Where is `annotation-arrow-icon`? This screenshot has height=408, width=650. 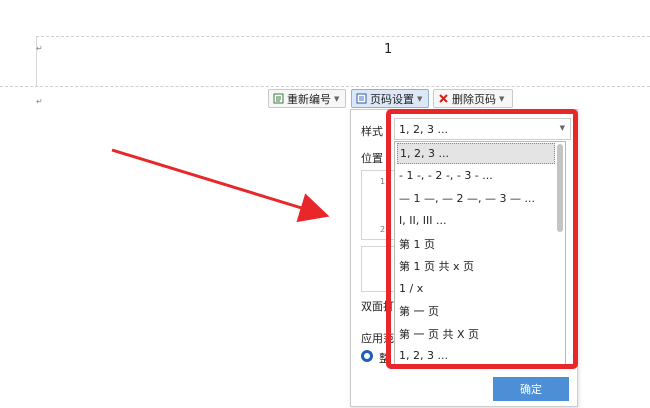
annotation-arrow-icon is located at coordinates (220, 185).